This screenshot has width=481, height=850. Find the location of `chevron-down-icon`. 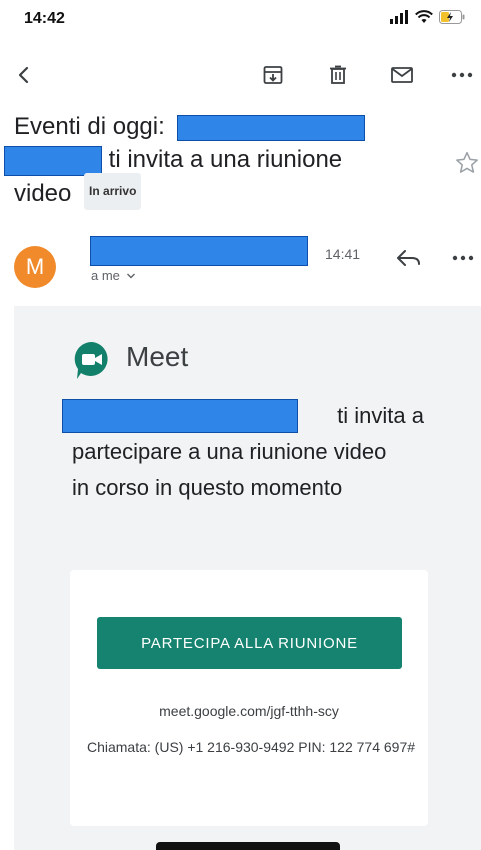

chevron-down-icon is located at coordinates (130, 276).